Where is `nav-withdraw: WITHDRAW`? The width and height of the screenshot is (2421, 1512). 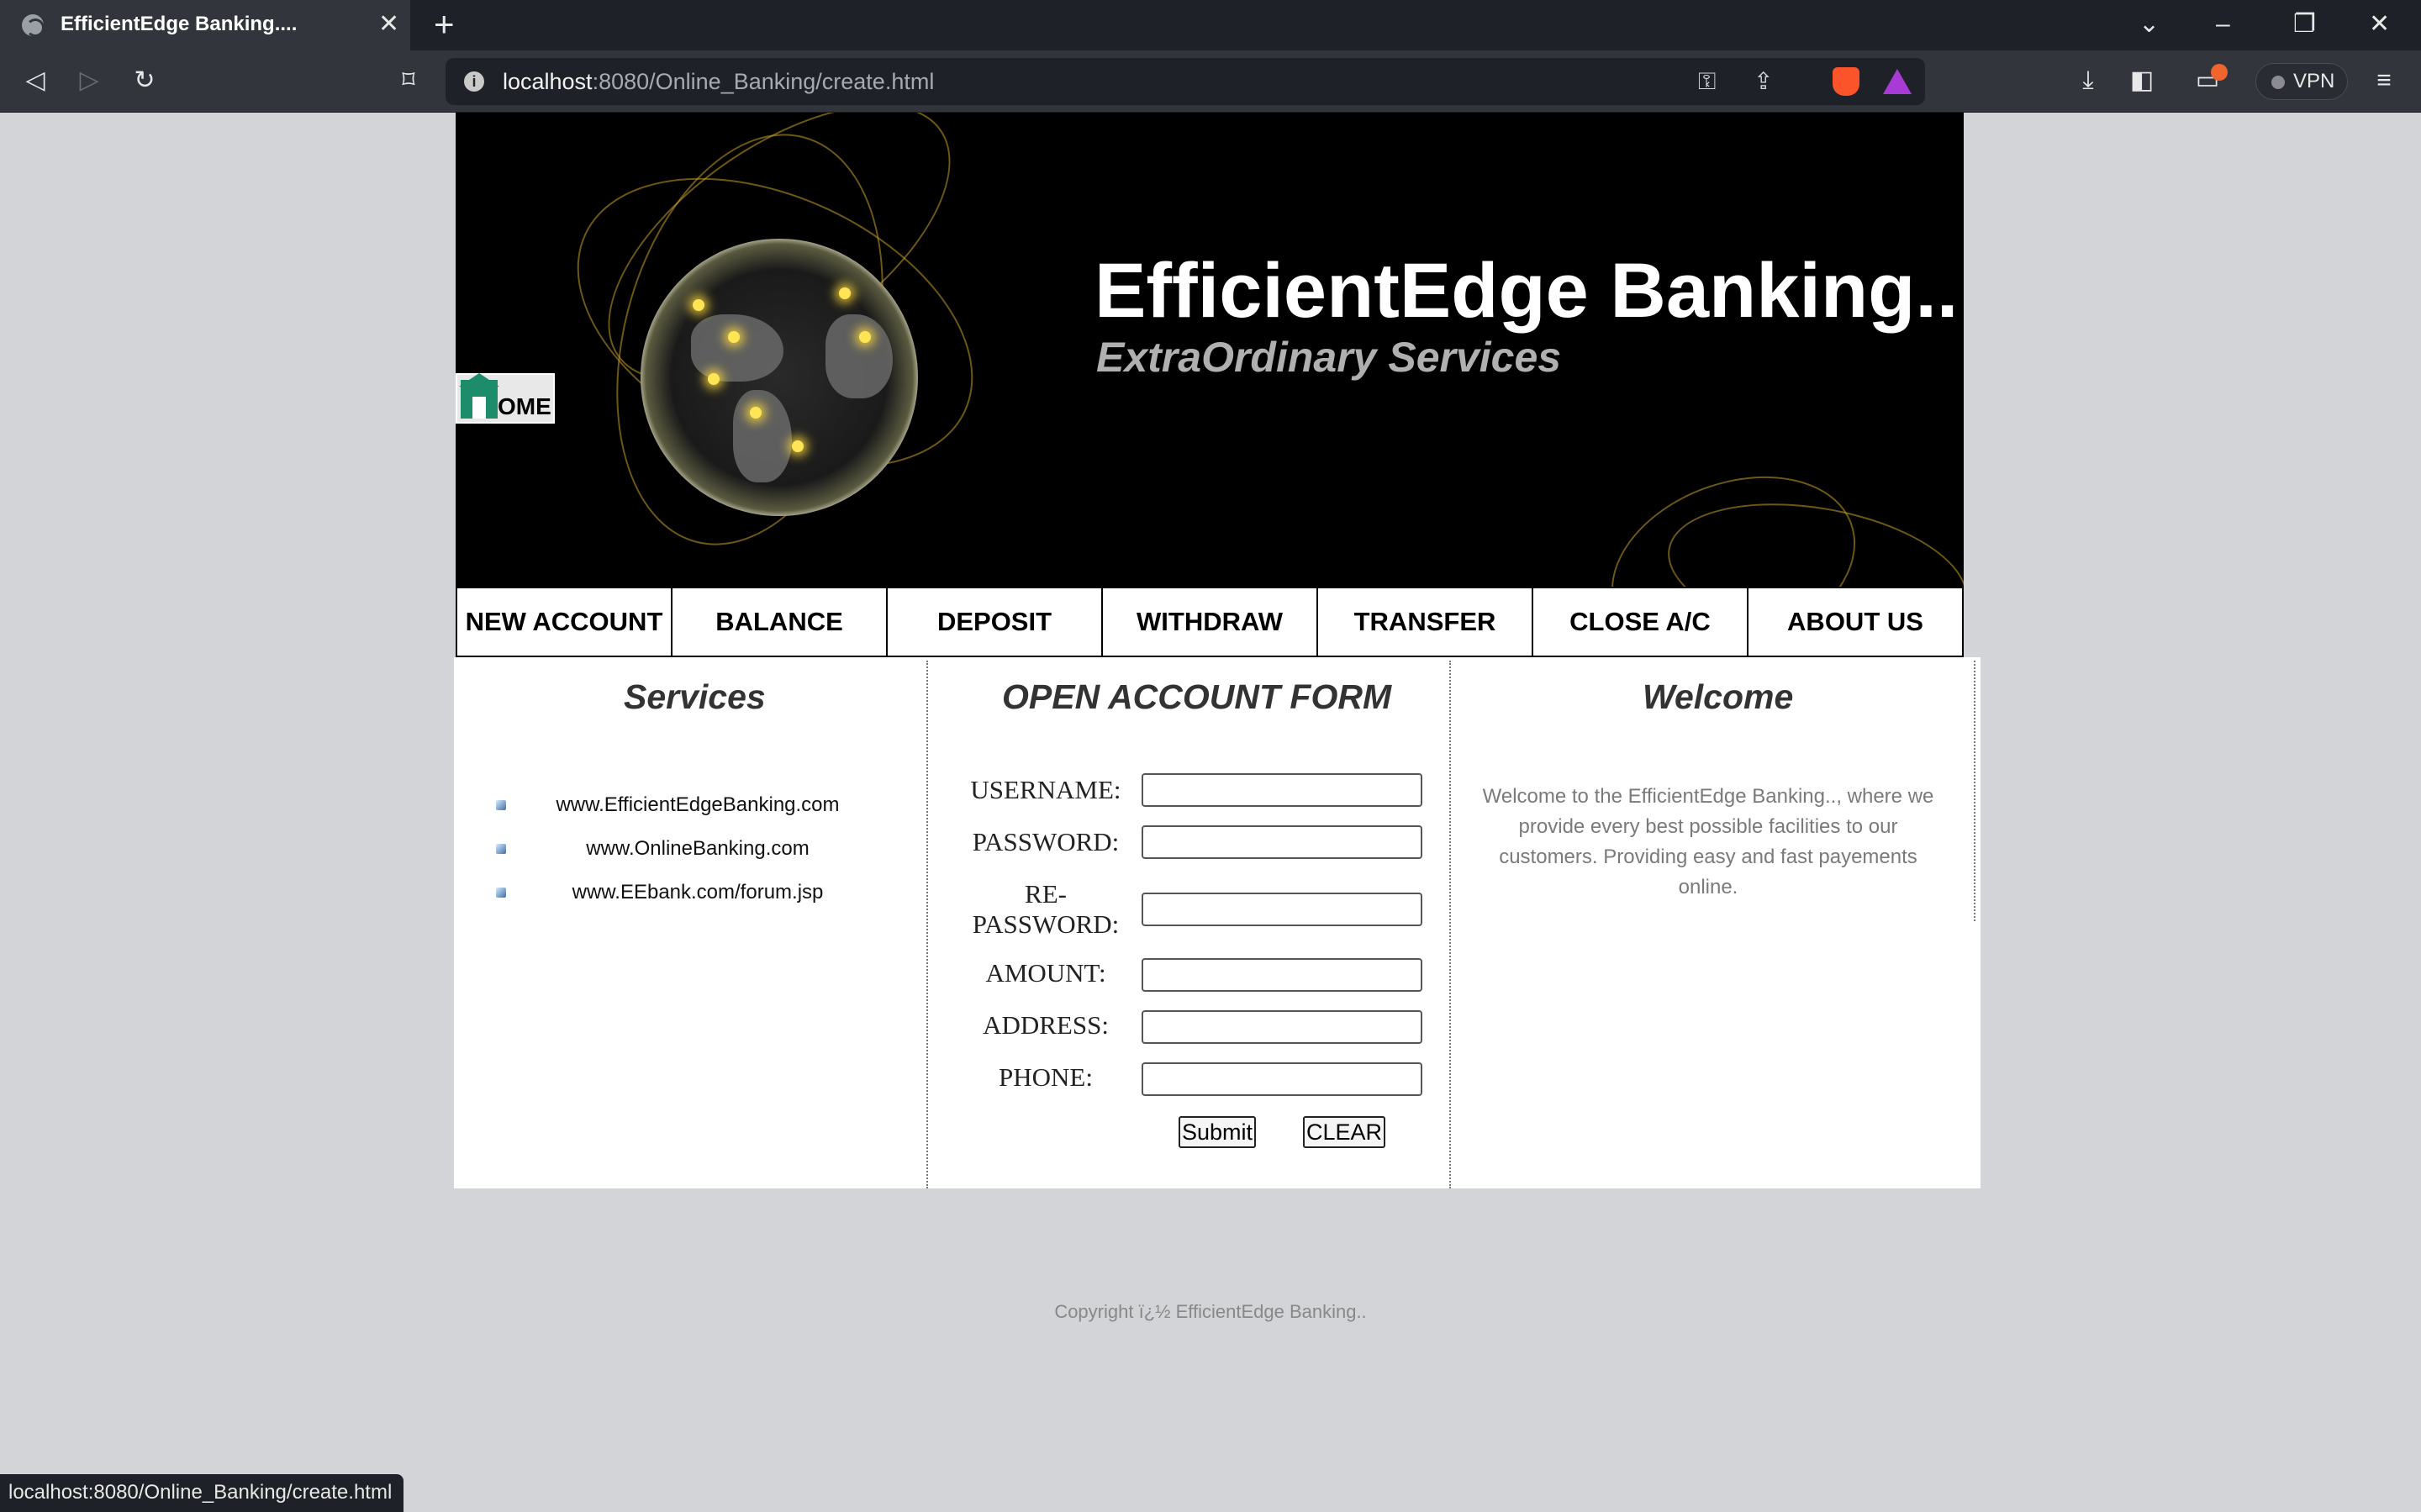
nav-withdraw: WITHDRAW is located at coordinates (1210, 622).